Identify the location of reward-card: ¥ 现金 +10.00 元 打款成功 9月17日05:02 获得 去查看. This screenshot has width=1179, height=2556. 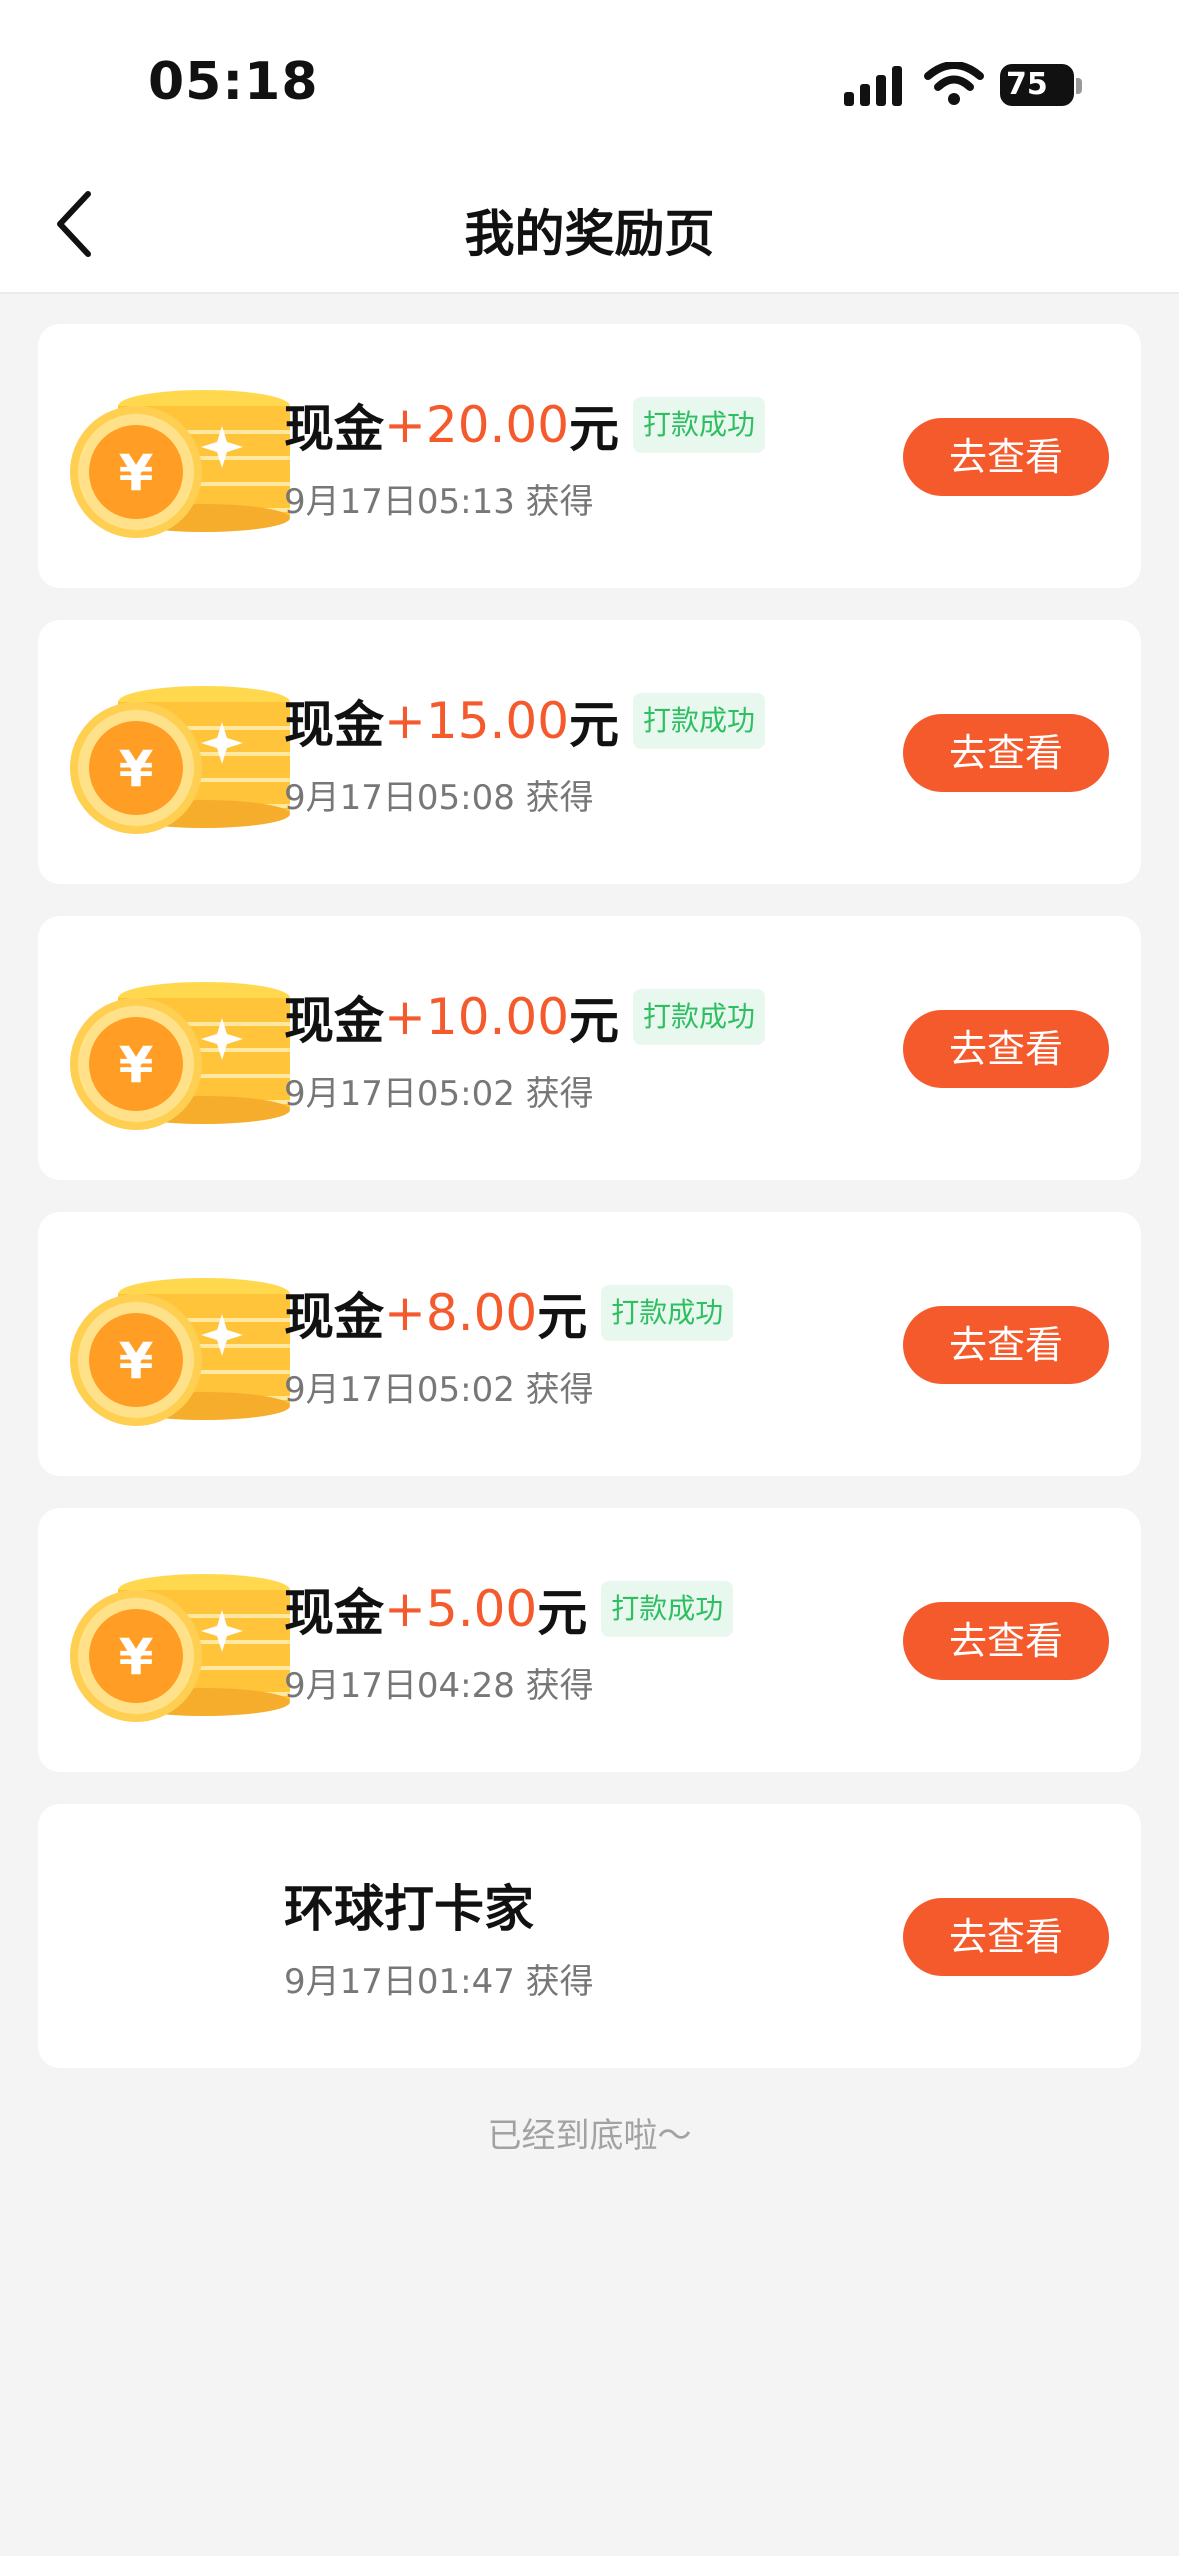
(589, 1048).